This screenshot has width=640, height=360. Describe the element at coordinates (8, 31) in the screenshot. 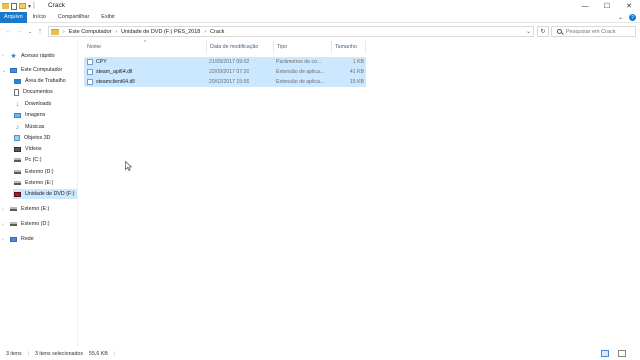

I see `back-button: ←` at that location.